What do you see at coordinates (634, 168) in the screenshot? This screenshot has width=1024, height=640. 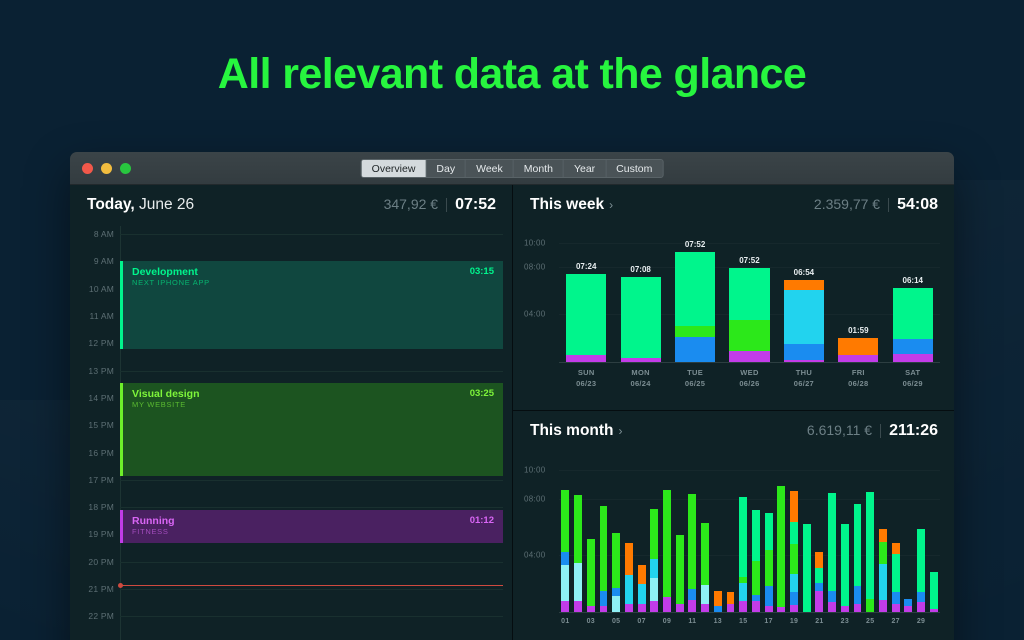 I see `segment-custom: Custom` at bounding box center [634, 168].